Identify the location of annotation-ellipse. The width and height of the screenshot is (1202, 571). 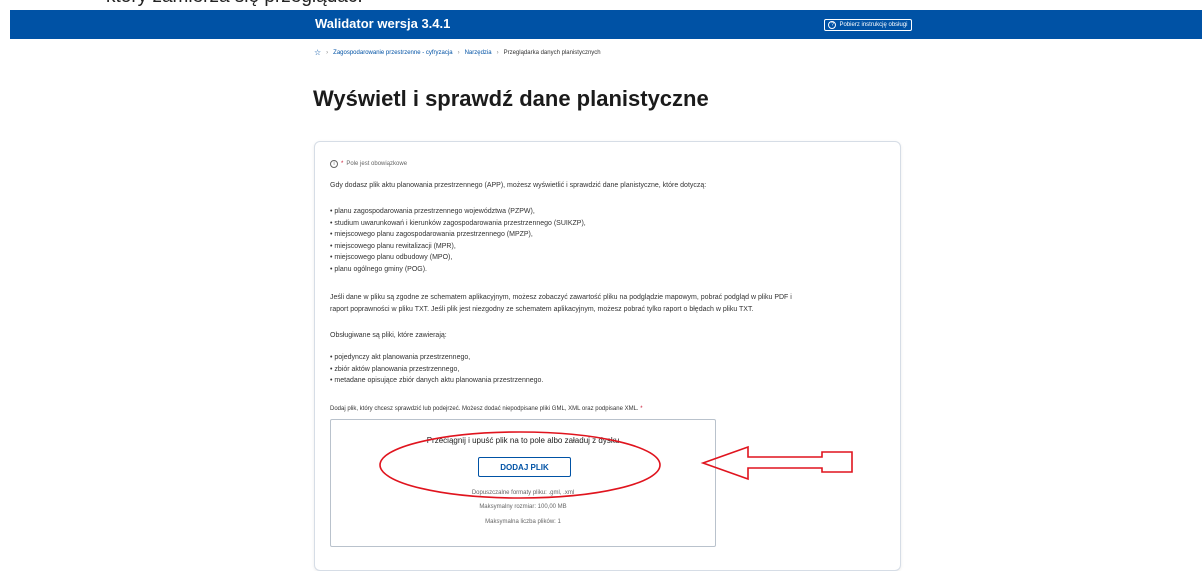
(520, 465).